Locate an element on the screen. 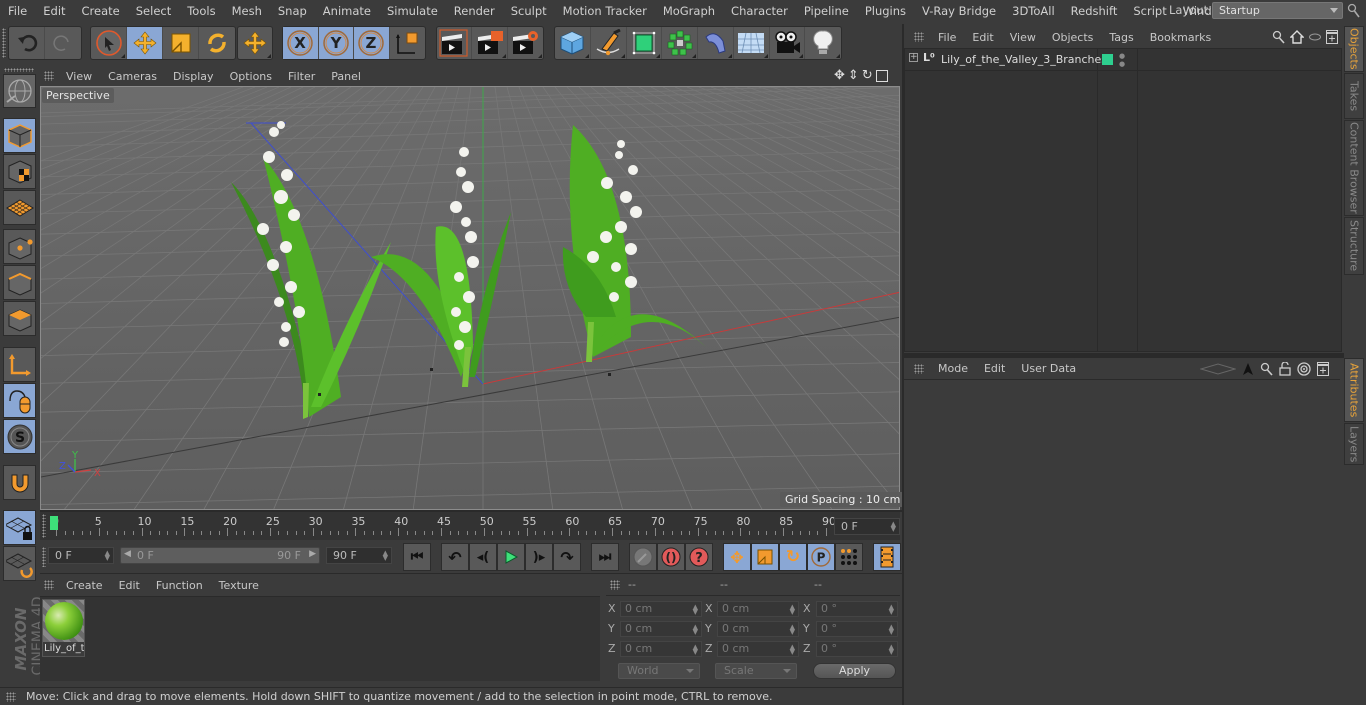 The height and width of the screenshot is (705, 1366). viewport-menu-view: View is located at coordinates (79, 76).